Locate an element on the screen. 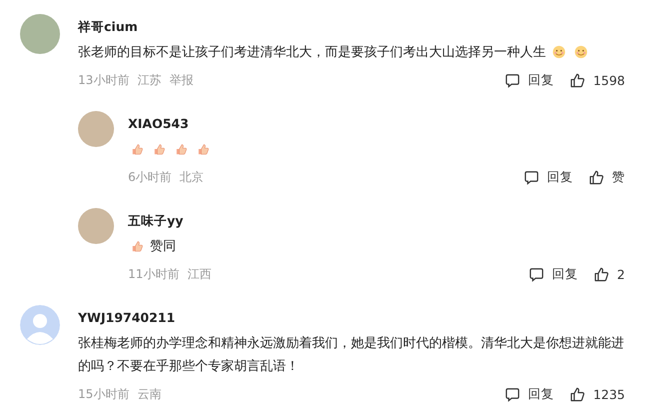 This screenshot has width=660, height=413. timestamp: 6小时前 is located at coordinates (150, 177).